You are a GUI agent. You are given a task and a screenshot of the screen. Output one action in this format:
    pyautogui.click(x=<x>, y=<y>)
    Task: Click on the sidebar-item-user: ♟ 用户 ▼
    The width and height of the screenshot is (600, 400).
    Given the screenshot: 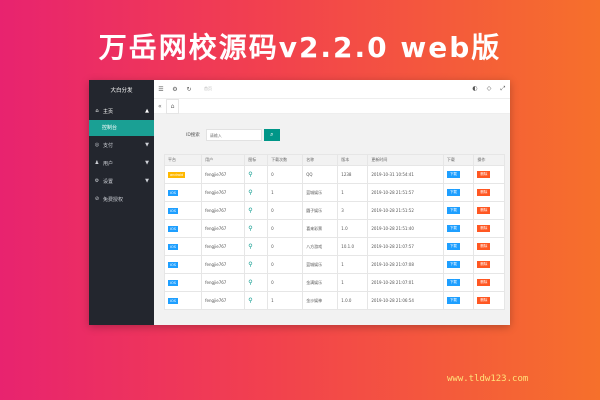 What is the action you would take?
    pyautogui.click(x=121, y=163)
    